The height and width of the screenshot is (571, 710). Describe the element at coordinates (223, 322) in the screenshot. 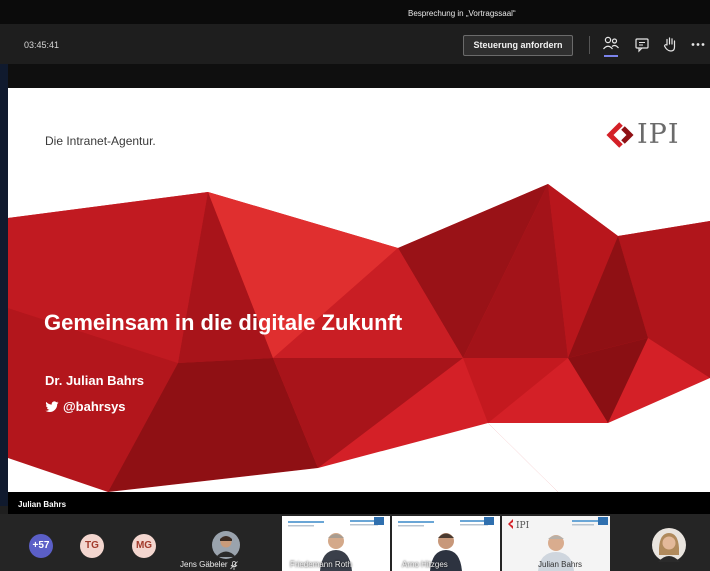

I see `slide-title: Gemeinsam in die digitale Zukunft` at that location.